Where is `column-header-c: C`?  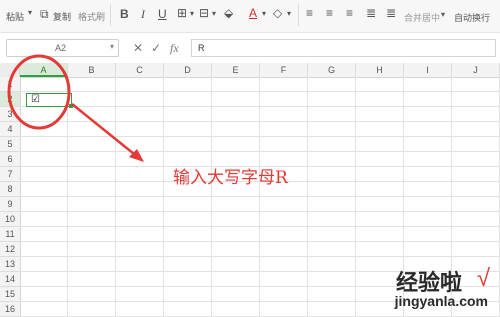 column-header-c: C is located at coordinates (140, 70).